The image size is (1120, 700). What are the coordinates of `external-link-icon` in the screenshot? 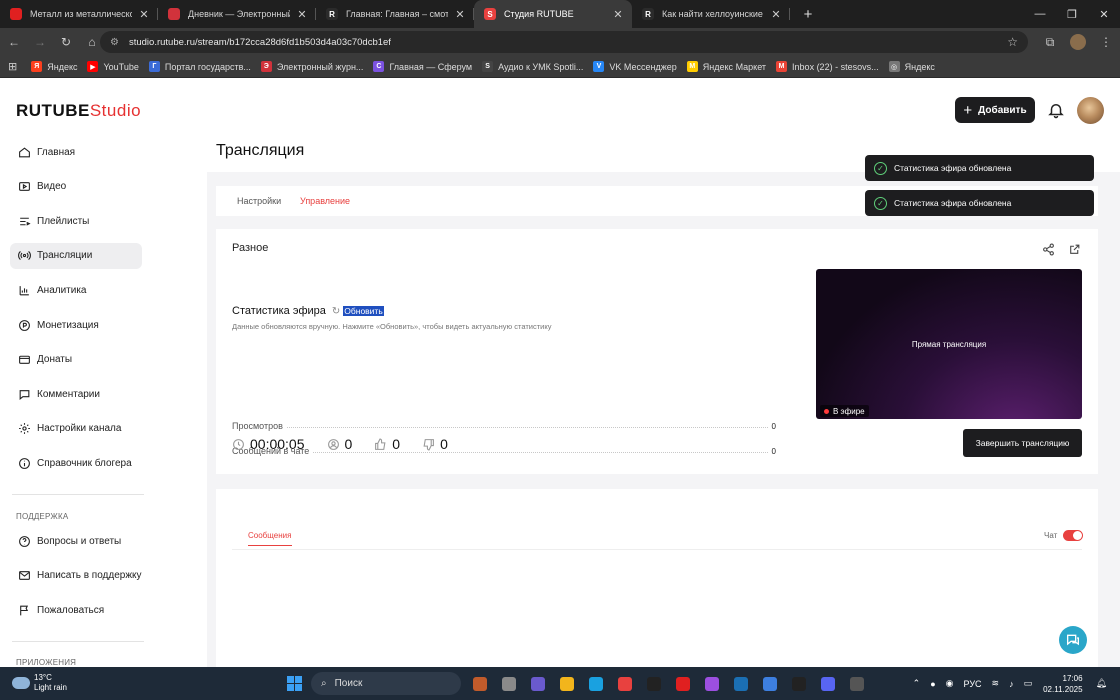 It's located at (1074, 249).